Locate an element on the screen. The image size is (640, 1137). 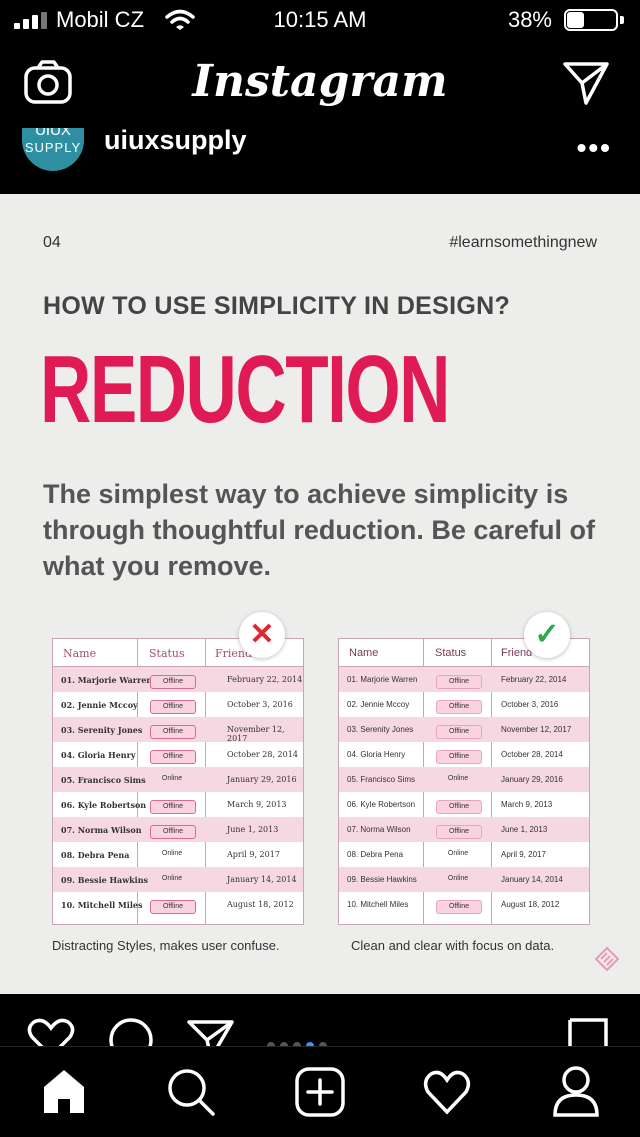
carousel-indicator is located at coordinates (299, 1041).